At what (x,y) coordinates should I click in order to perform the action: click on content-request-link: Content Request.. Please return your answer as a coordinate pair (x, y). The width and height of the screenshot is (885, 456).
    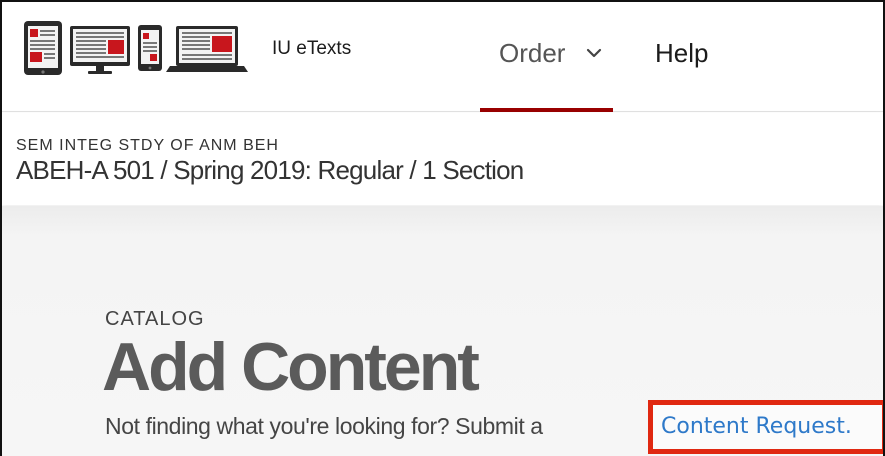
    Looking at the image, I should click on (765, 427).